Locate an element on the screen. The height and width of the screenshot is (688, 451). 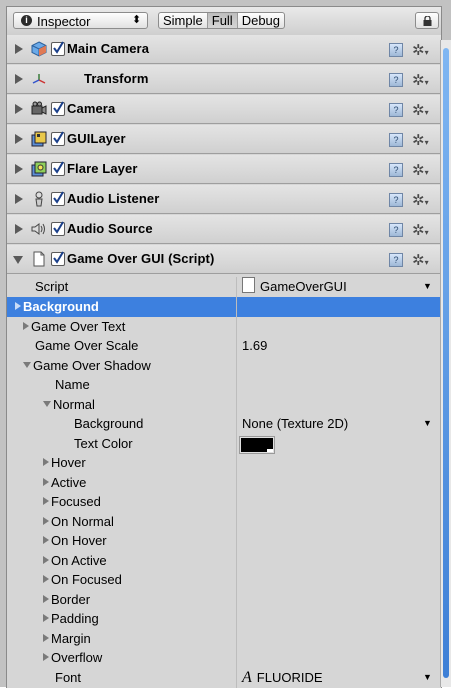
component-name: Main Camera is located at coordinates (108, 48).